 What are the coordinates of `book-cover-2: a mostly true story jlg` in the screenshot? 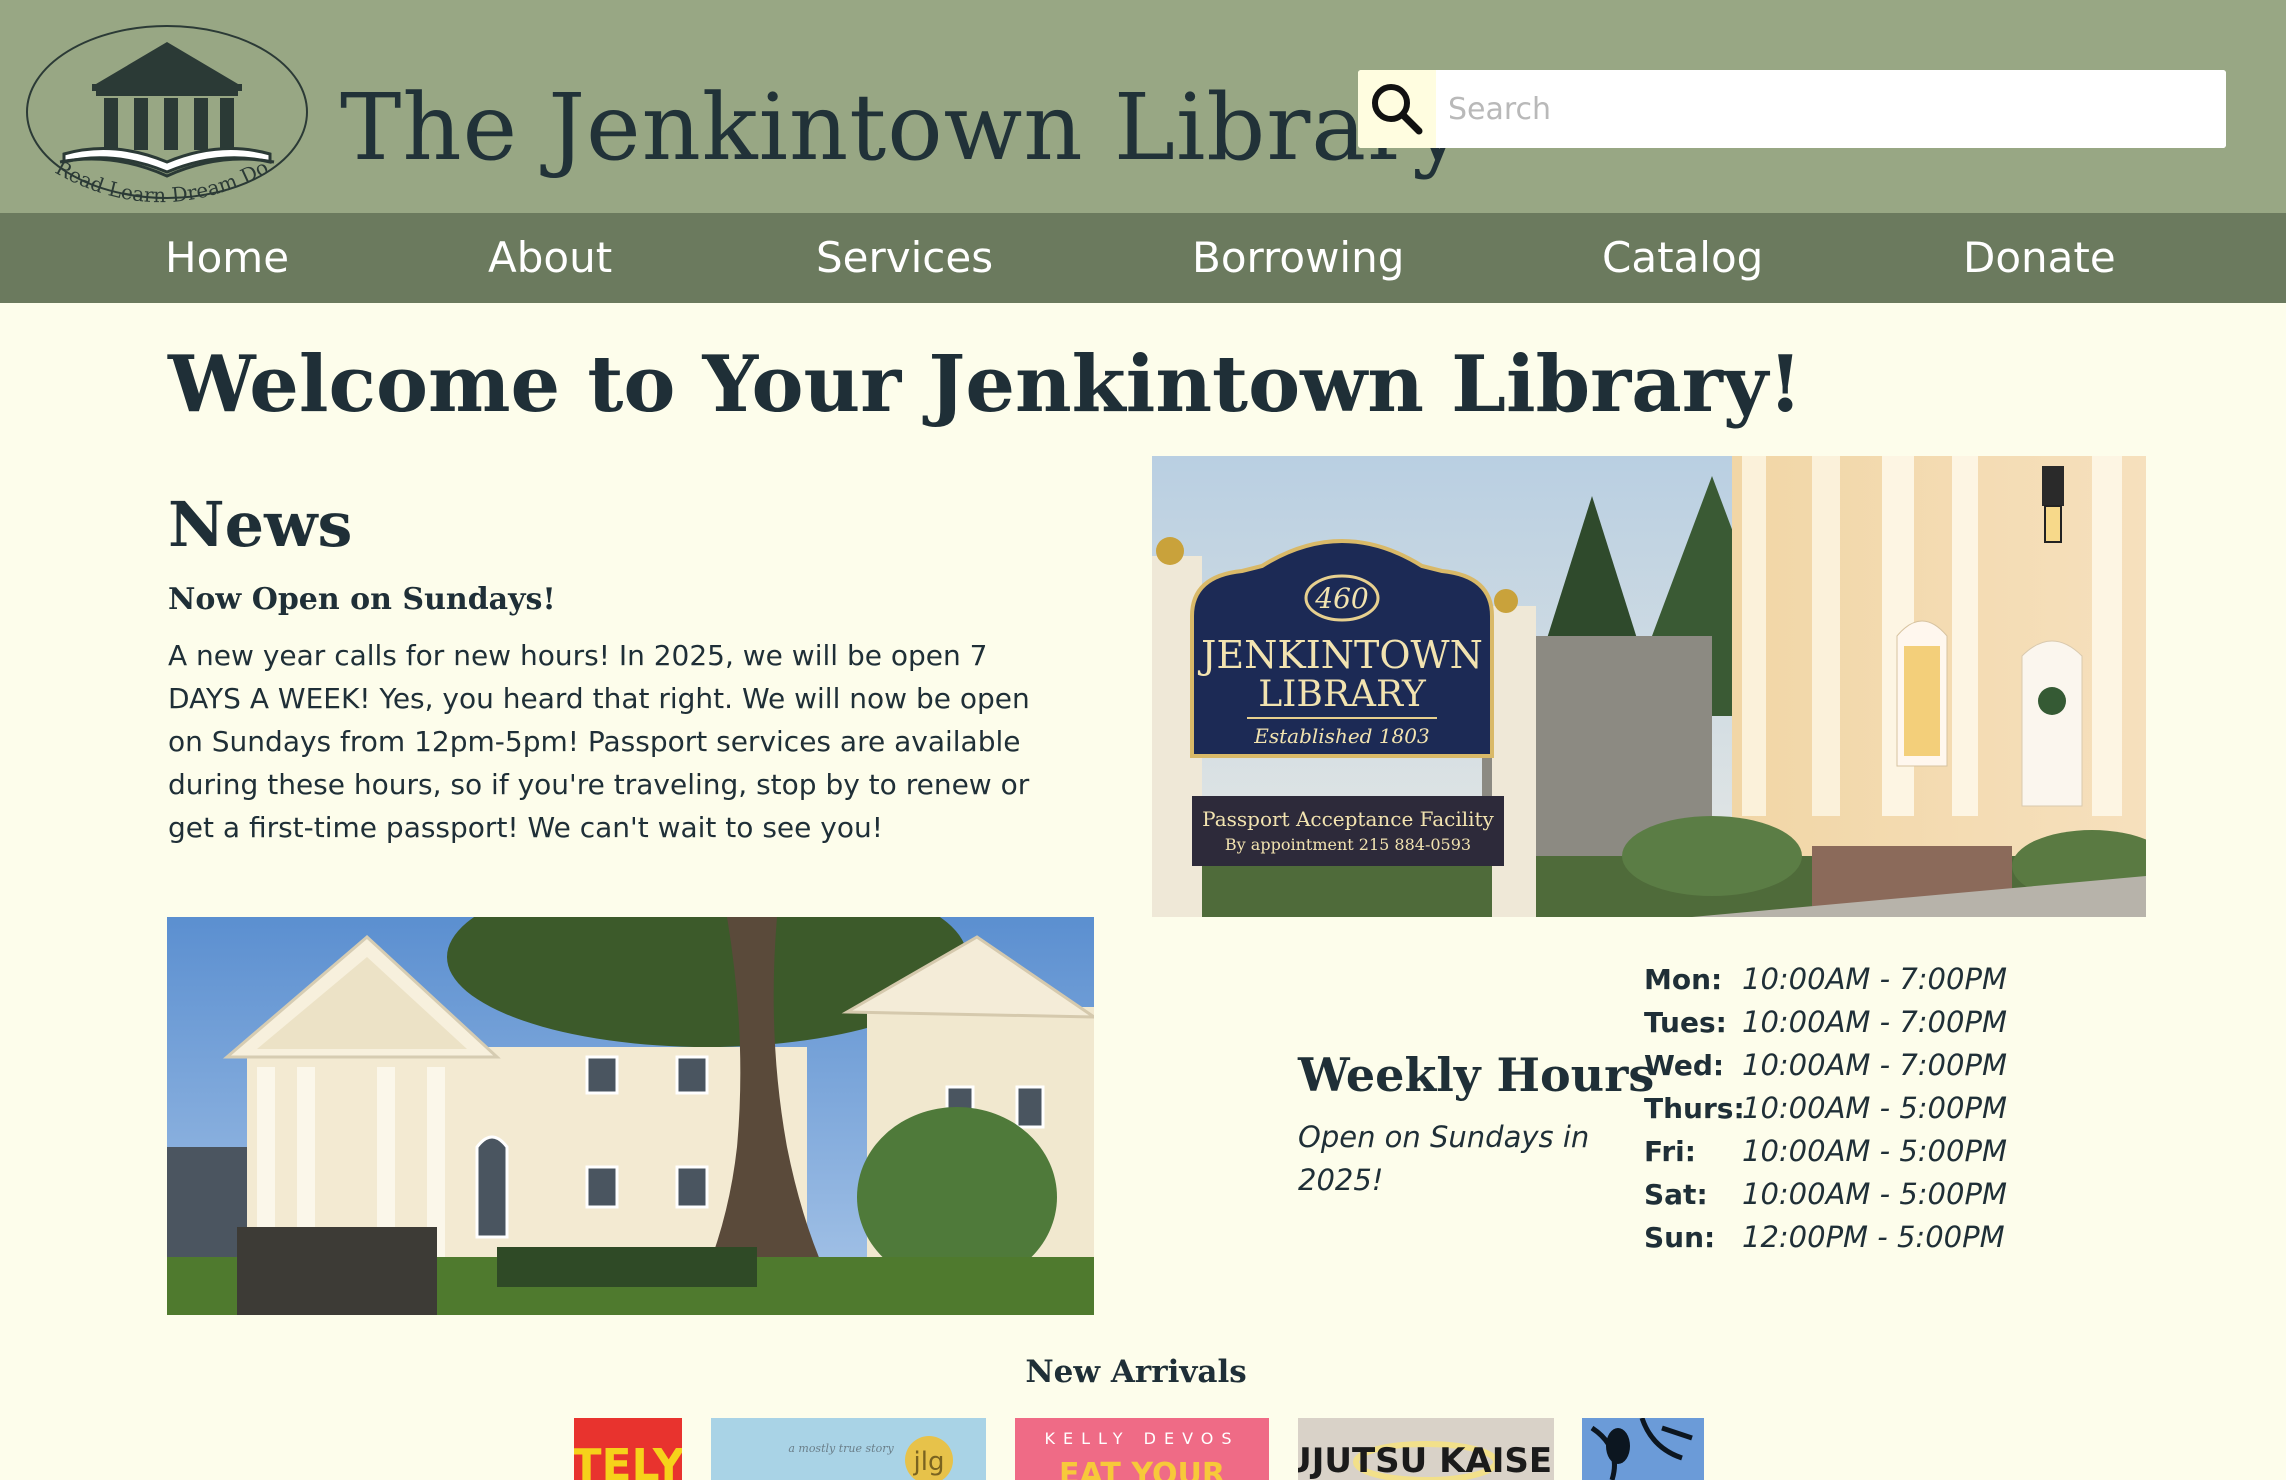 It's located at (848, 1449).